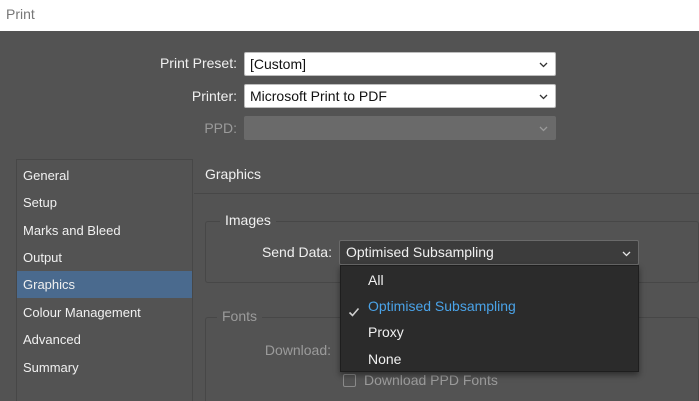  I want to click on dropdown-option-optimised-subsampling: Optimised Subsampling, so click(489, 306).